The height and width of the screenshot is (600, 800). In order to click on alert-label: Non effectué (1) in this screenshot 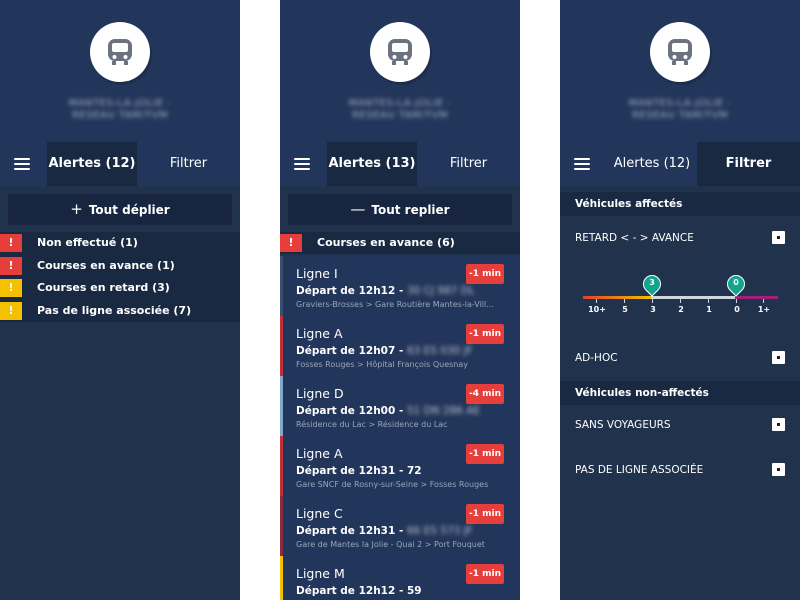, I will do `click(87, 242)`.